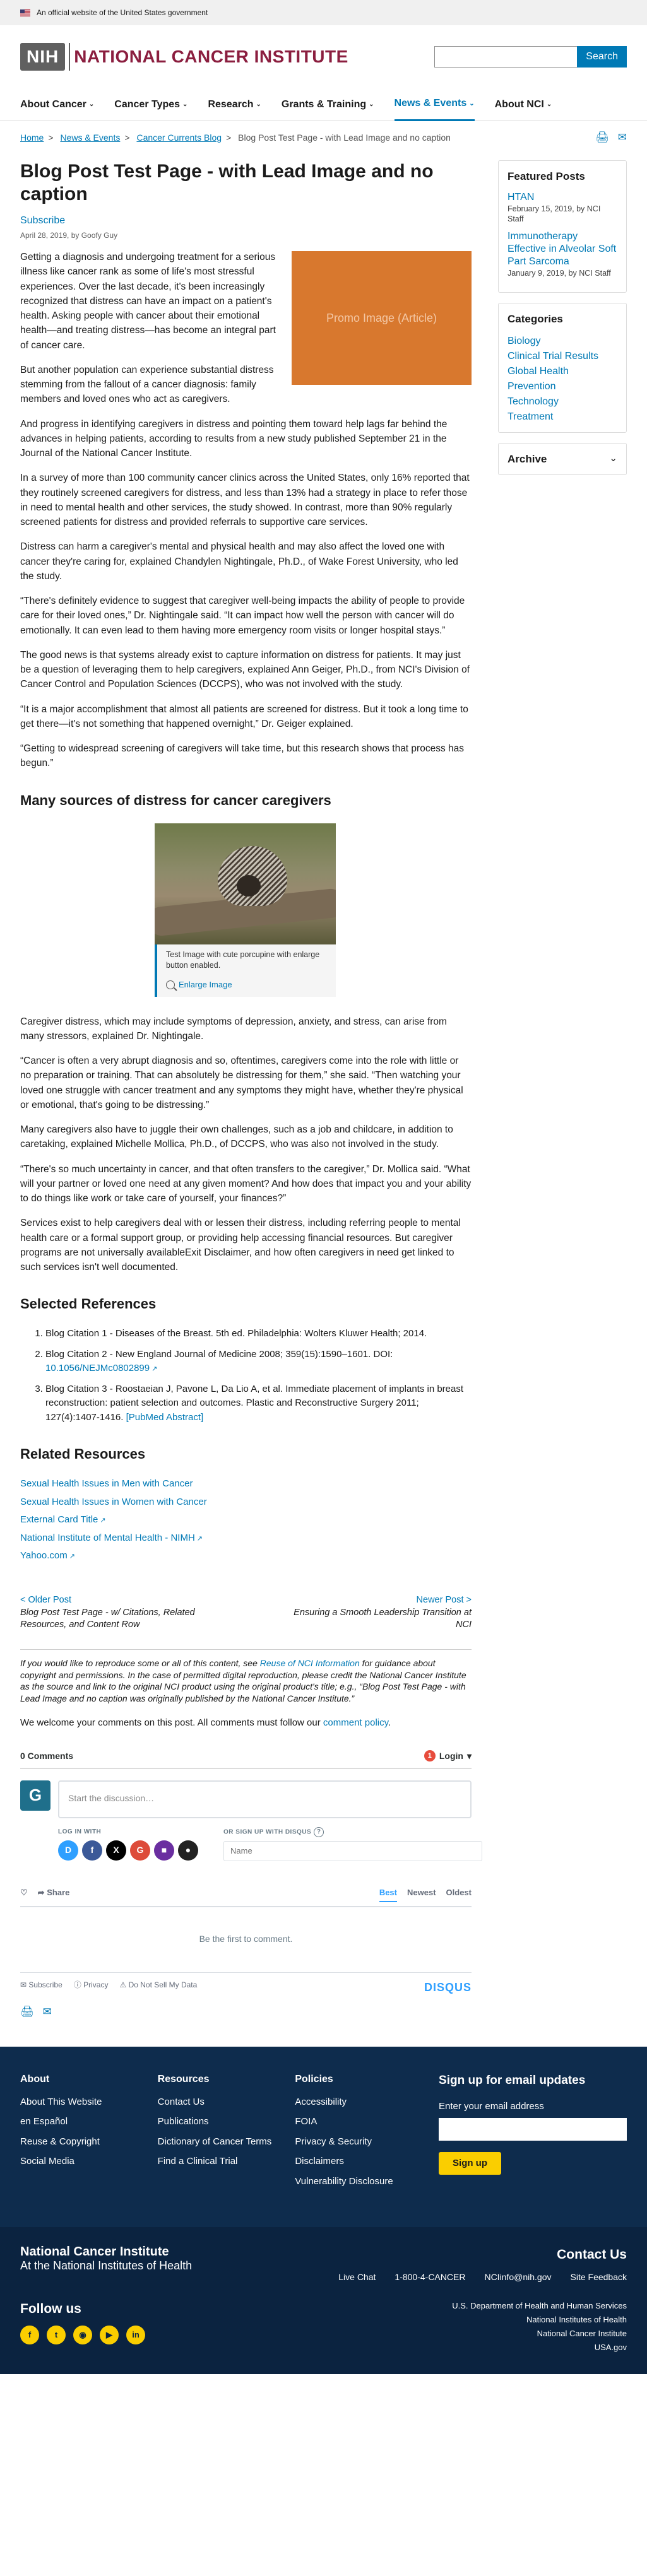 Image resolution: width=647 pixels, height=2576 pixels. What do you see at coordinates (539, 2334) in the screenshot?
I see `nci-link: National Cancer Institute` at bounding box center [539, 2334].